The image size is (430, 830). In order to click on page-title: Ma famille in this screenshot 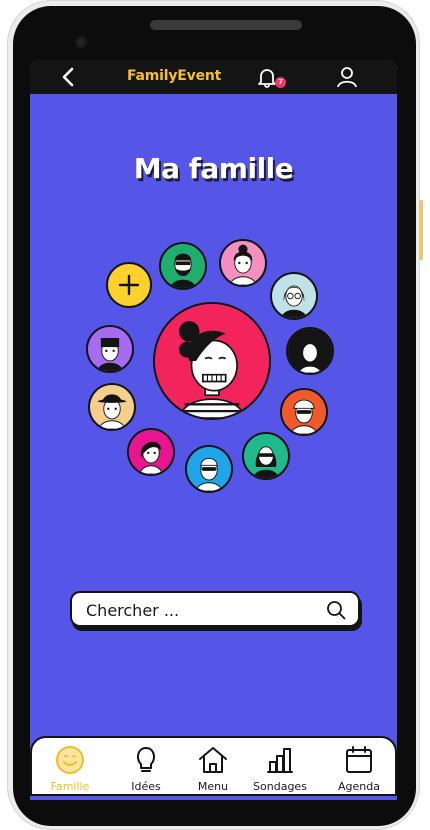, I will do `click(213, 168)`.